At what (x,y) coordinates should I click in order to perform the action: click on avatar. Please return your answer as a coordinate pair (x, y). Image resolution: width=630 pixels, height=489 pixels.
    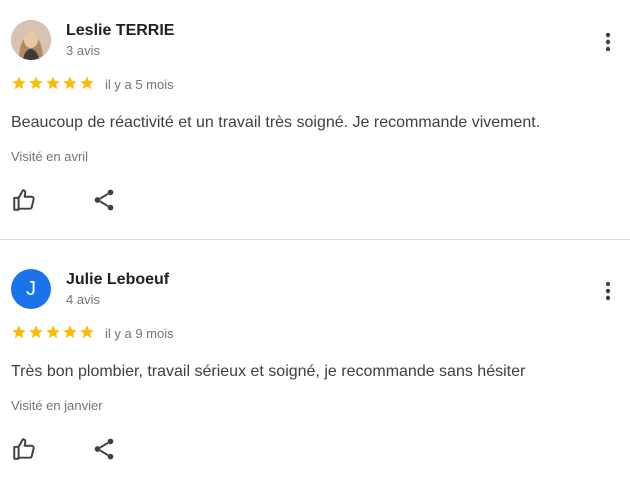
    Looking at the image, I should click on (31, 40).